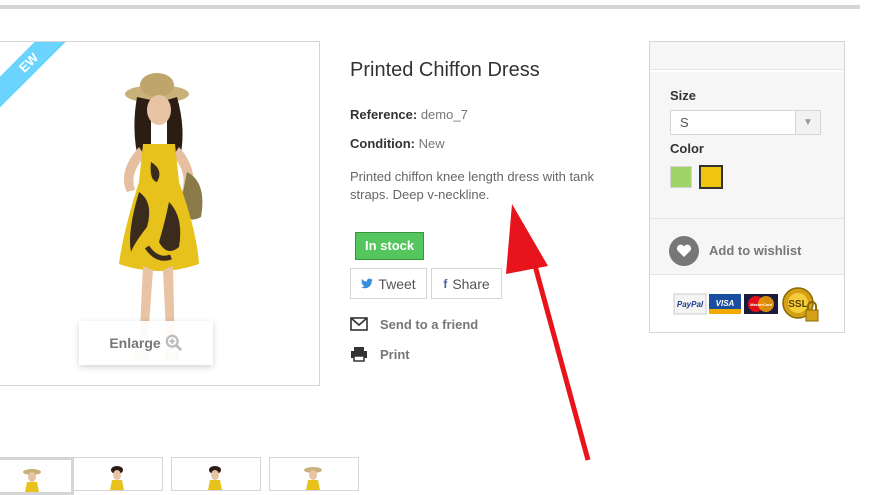 This screenshot has height=495, width=870. What do you see at coordinates (431, 143) in the screenshot?
I see `condition-value: New` at bounding box center [431, 143].